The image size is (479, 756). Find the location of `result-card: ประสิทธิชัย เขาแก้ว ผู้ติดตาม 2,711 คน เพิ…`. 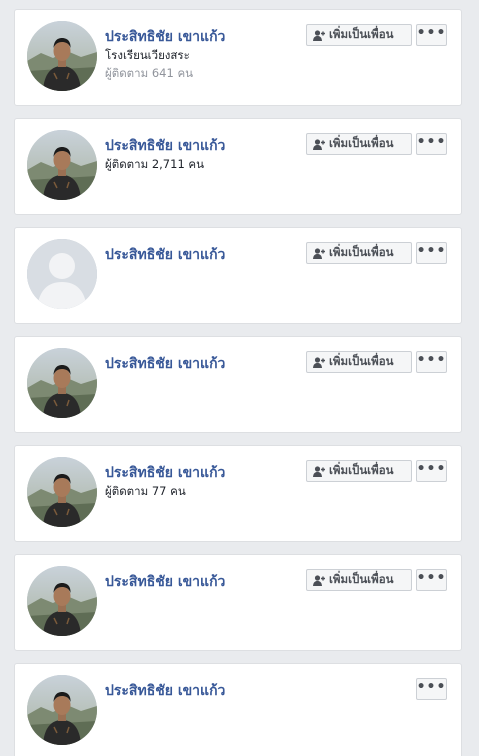

result-card: ประสิทธิชัย เขาแก้ว ผู้ติดตาม 2,711 คน เพิ… is located at coordinates (238, 166).